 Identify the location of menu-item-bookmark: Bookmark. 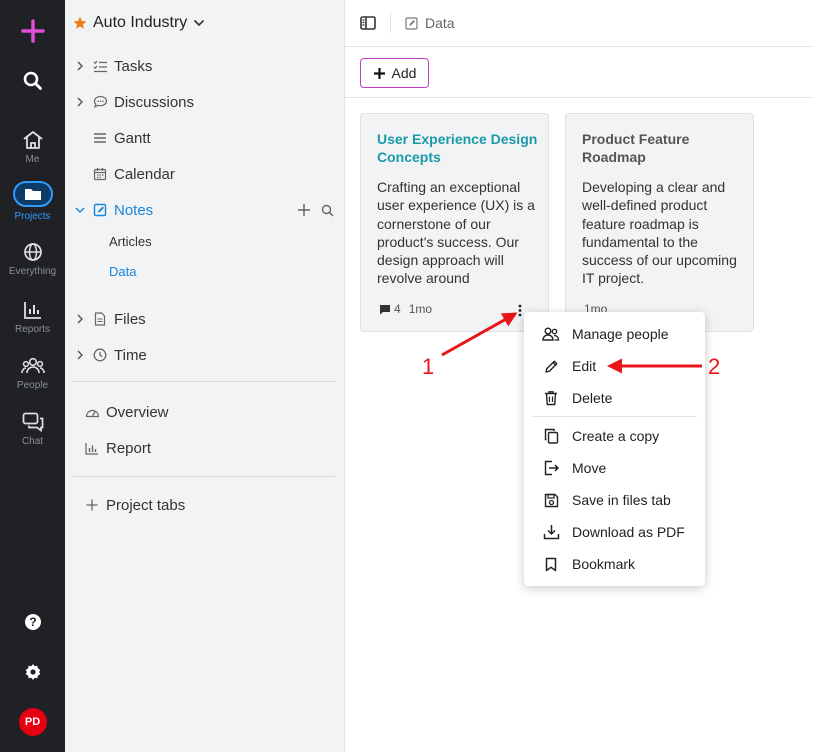
(588, 564).